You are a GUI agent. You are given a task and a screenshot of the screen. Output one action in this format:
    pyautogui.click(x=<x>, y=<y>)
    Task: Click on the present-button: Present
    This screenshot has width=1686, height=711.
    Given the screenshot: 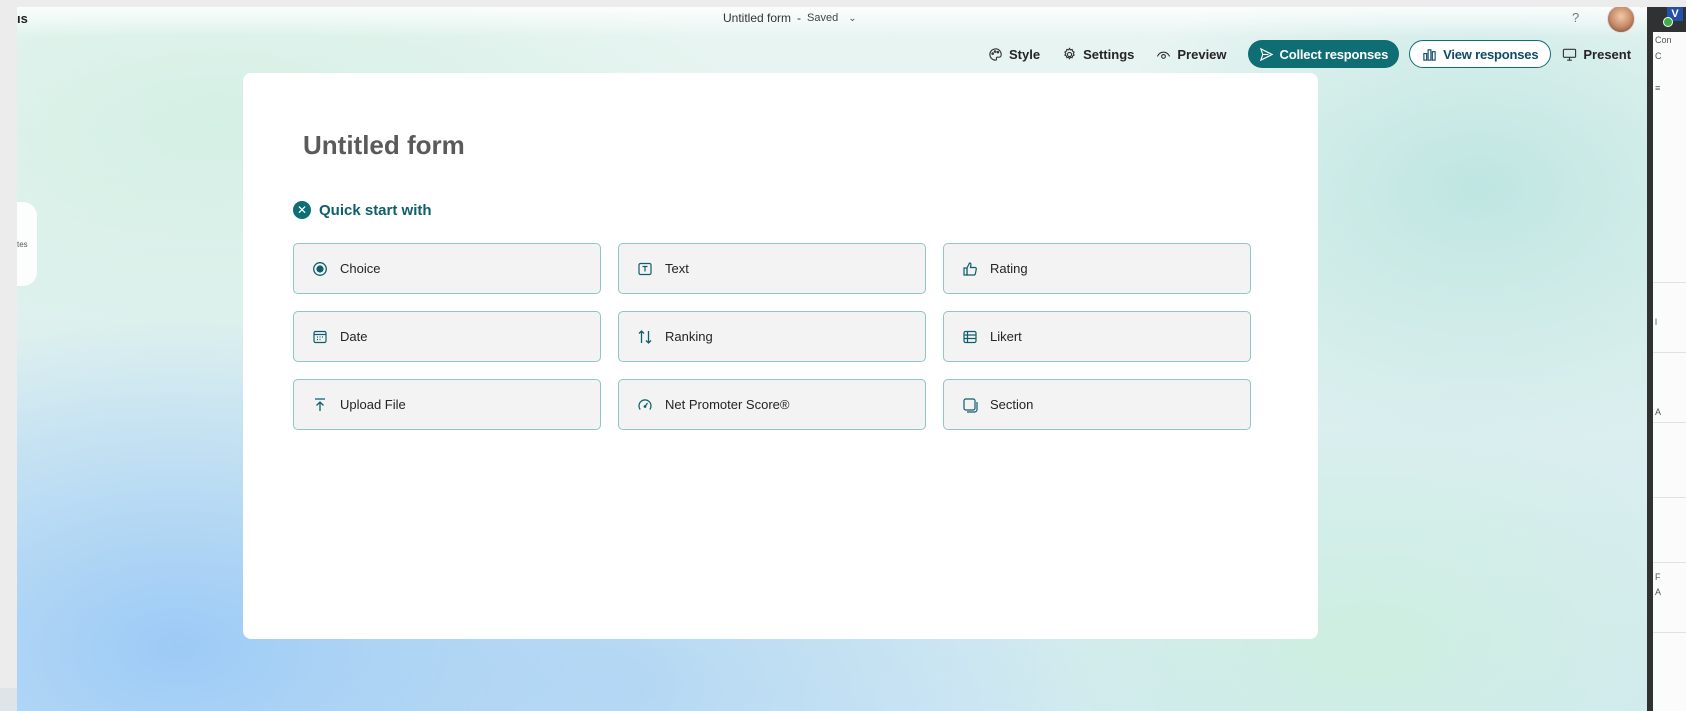 What is the action you would take?
    pyautogui.click(x=1596, y=54)
    